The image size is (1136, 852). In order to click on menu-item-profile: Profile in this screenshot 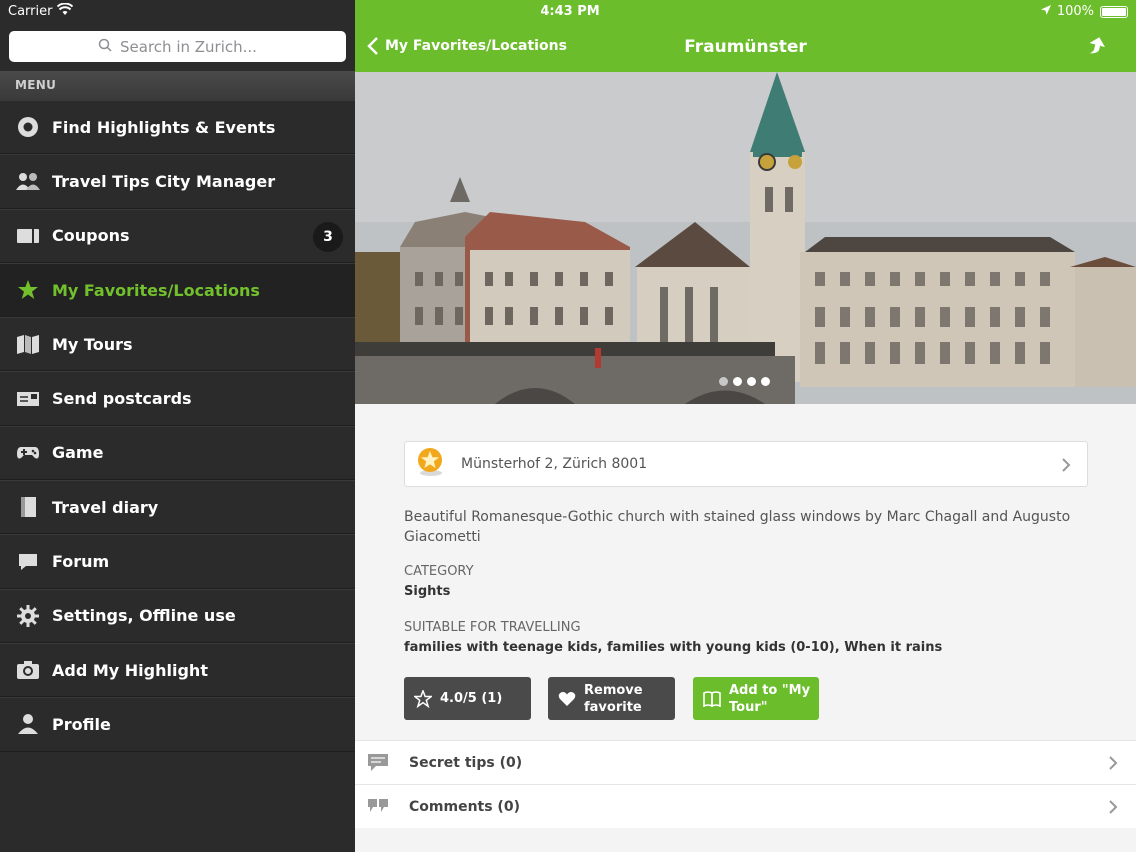, I will do `click(177, 724)`.